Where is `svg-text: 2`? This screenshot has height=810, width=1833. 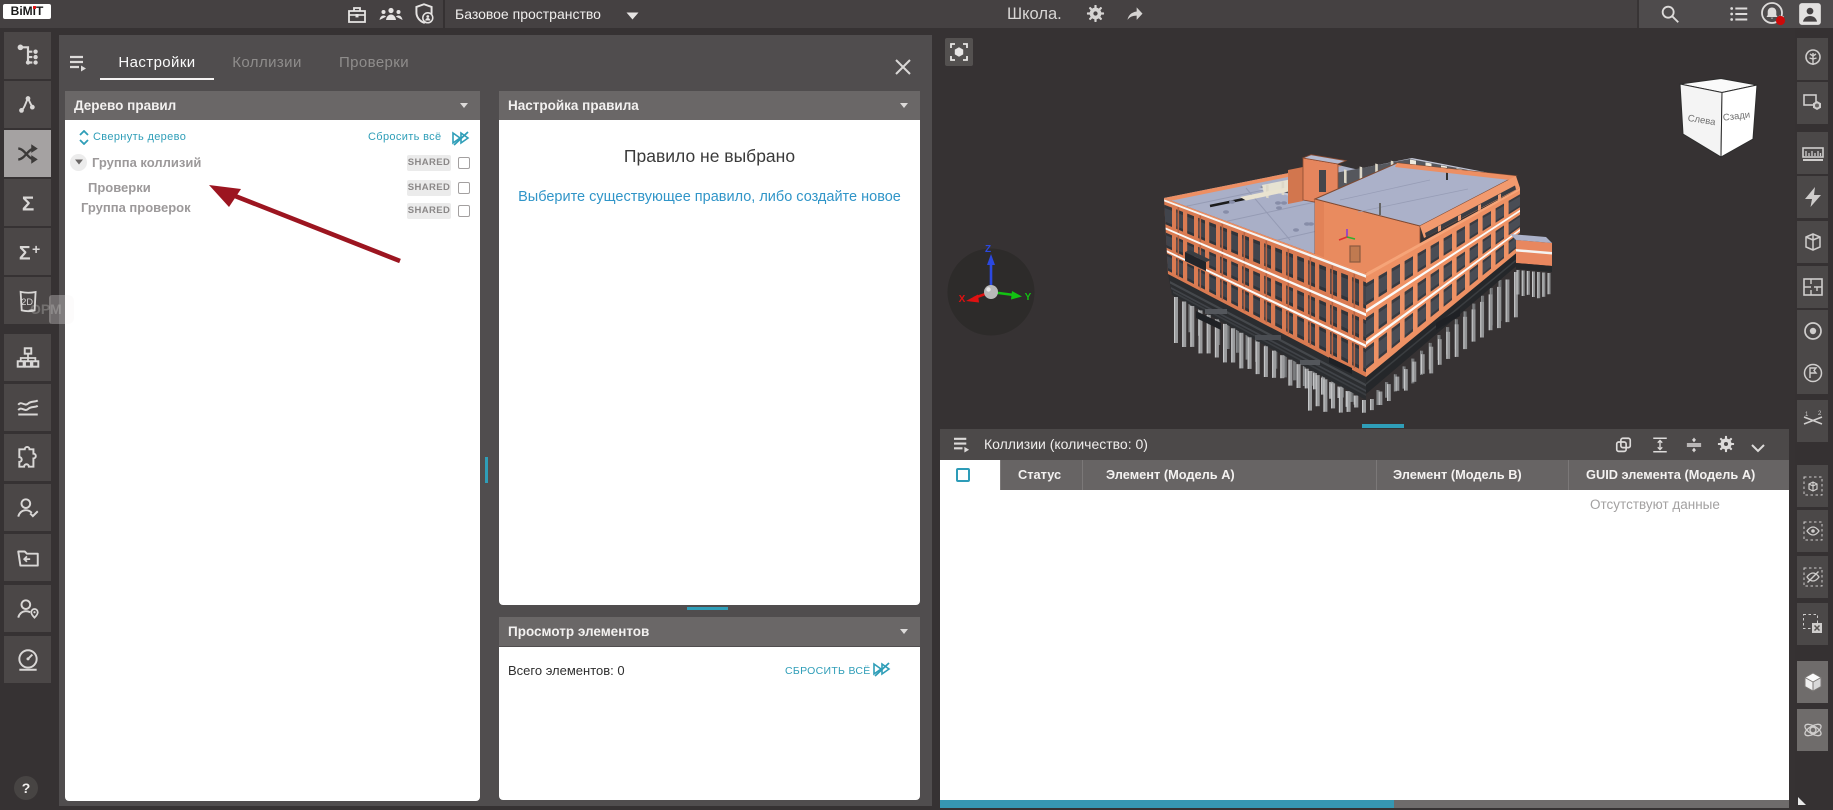
svg-text: 2 is located at coordinates (1820, 414).